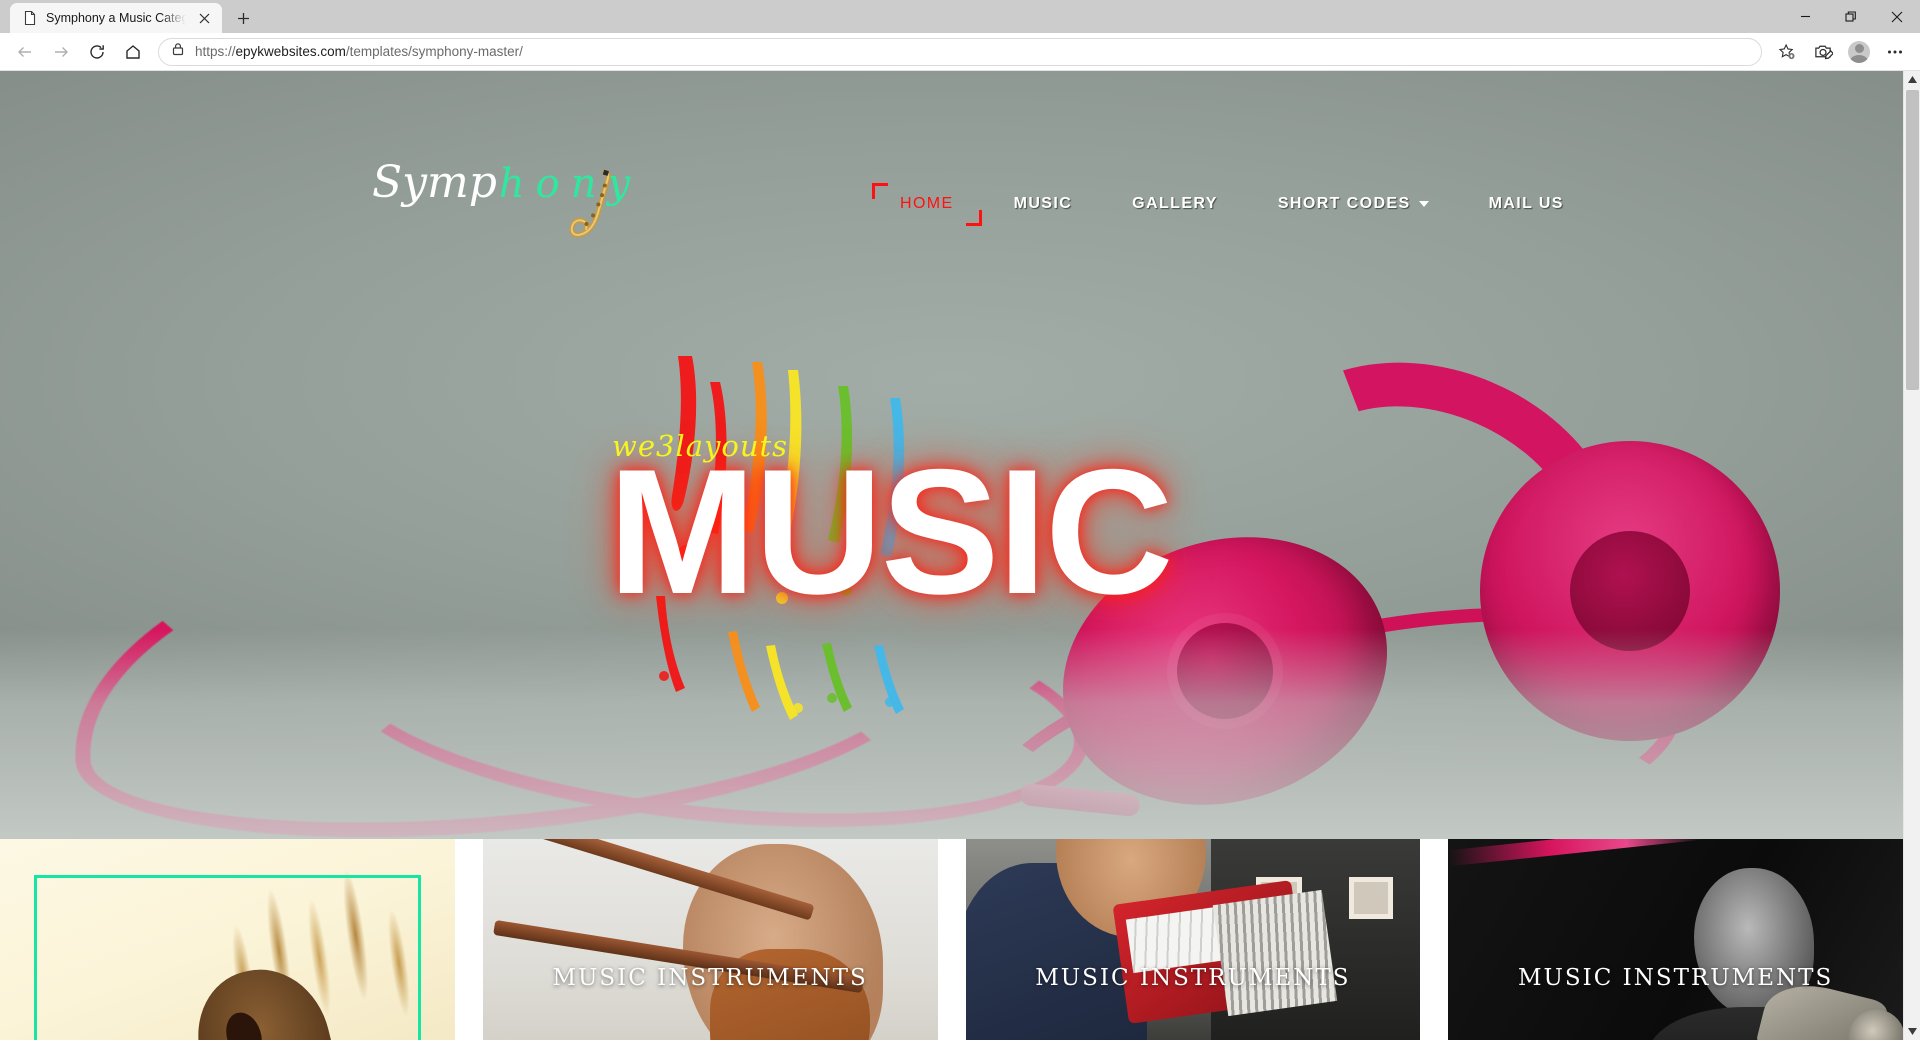  I want to click on bagpipe-player-artwork, so click(710, 939).